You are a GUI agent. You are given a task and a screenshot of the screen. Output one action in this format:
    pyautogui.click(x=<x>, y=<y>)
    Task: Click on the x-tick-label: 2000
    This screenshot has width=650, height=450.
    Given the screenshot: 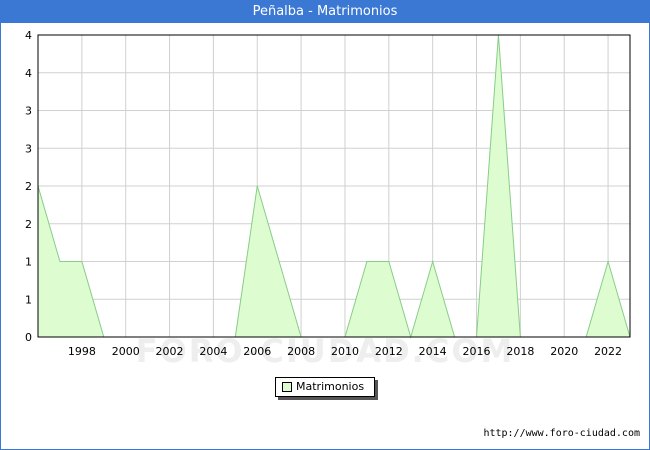 What is the action you would take?
    pyautogui.click(x=126, y=351)
    